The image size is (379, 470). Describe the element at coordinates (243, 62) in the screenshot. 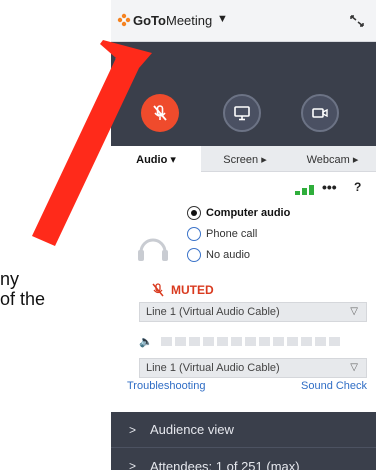

I see `session-info-strip: ing:` at that location.